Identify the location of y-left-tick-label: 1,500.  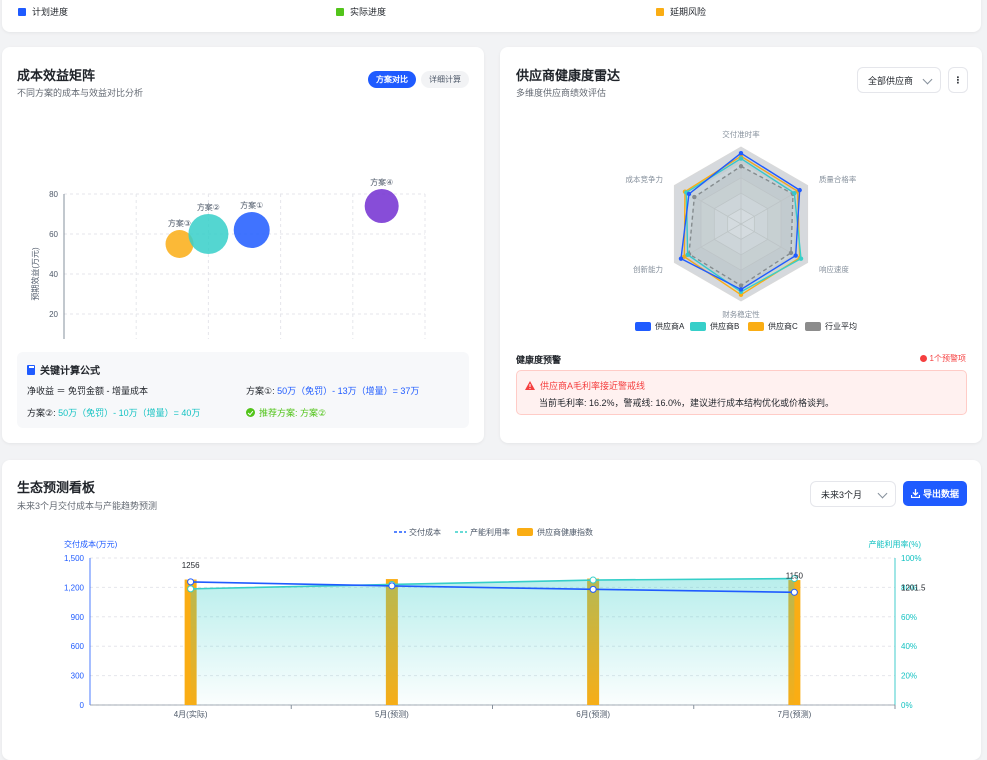
(74, 558).